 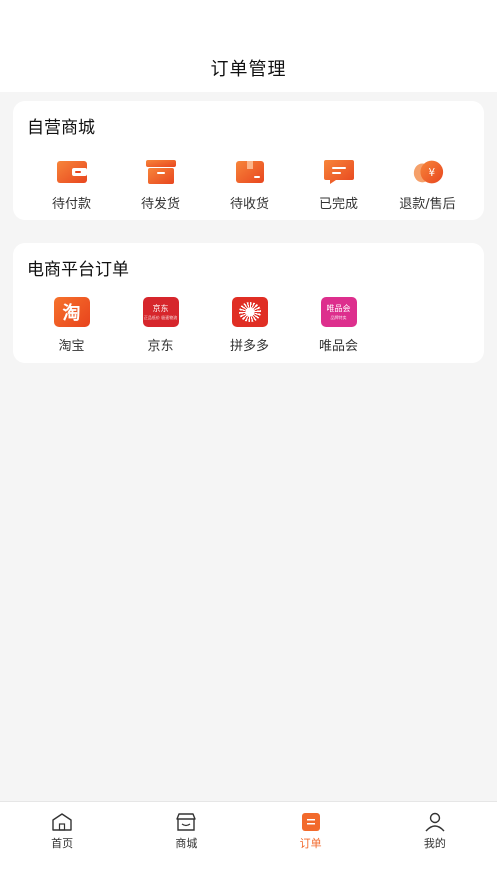 I want to click on pinduoduo-button: 拼多多, so click(x=249, y=325).